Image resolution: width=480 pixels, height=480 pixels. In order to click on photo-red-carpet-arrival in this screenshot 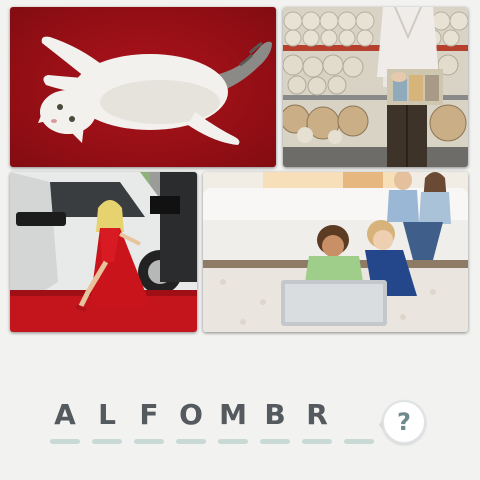, I will do `click(103, 252)`.